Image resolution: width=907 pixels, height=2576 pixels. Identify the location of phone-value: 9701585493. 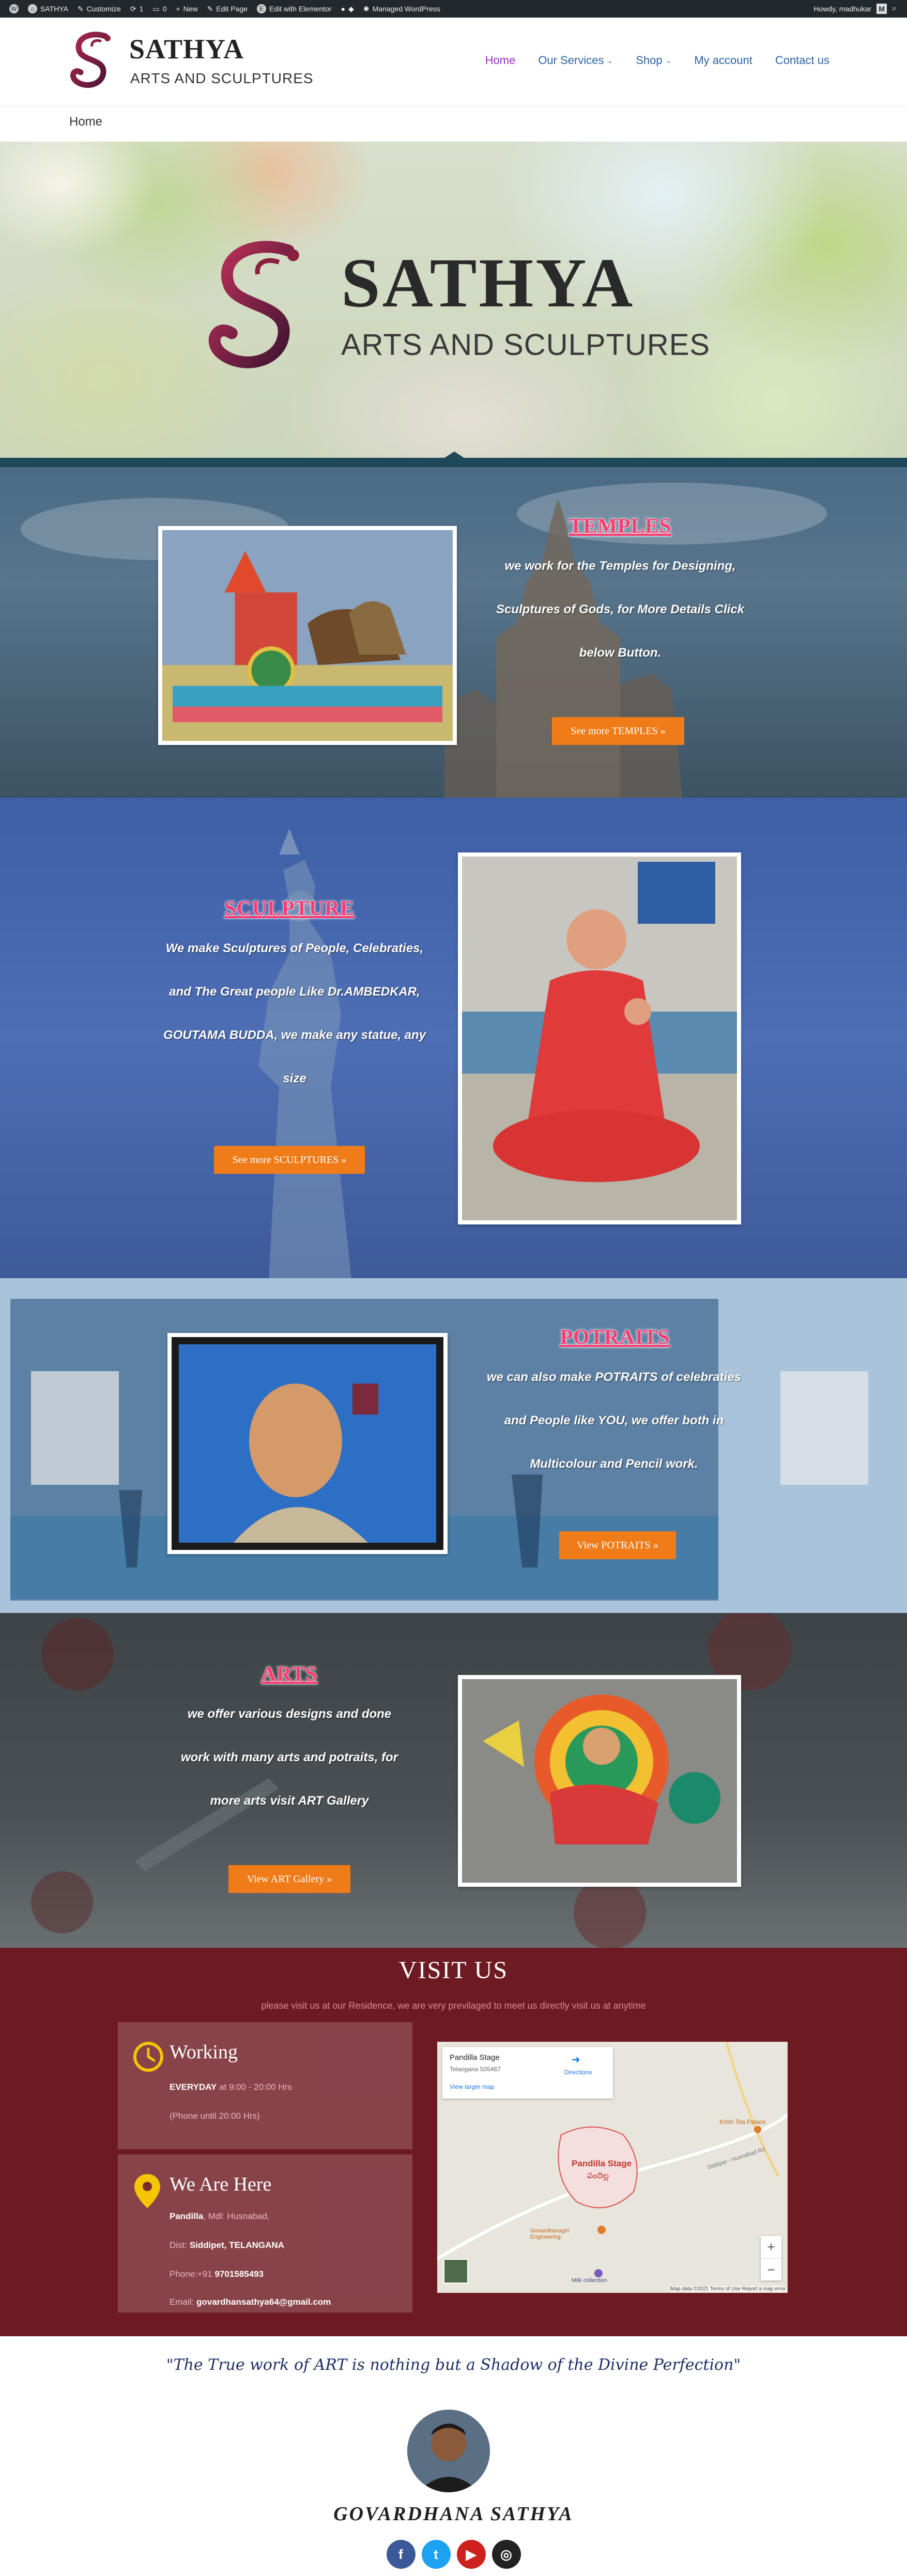
(239, 2274).